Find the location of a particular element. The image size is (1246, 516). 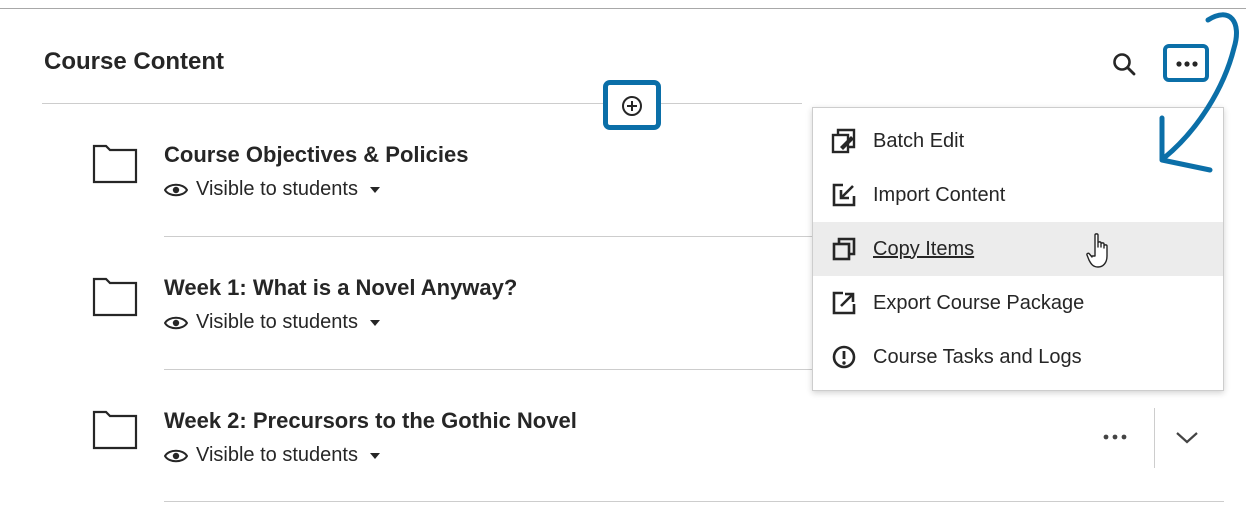

batch-edit-icon is located at coordinates (843, 141).